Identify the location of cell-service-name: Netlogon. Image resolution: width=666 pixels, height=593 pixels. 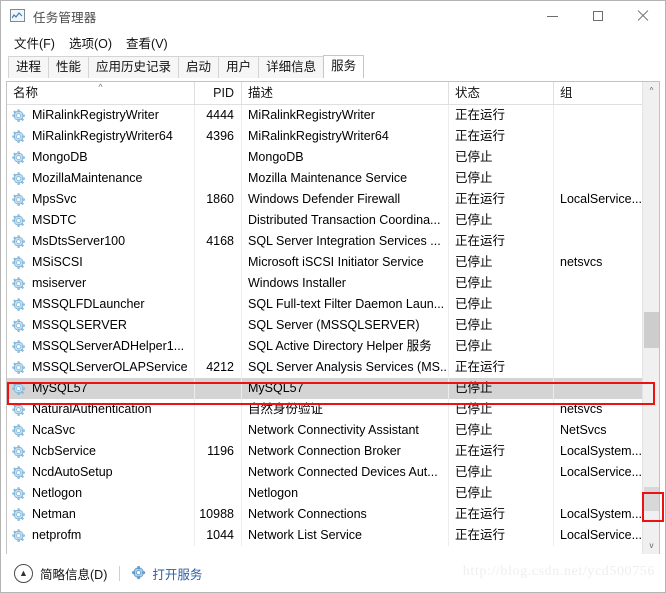
(101, 493).